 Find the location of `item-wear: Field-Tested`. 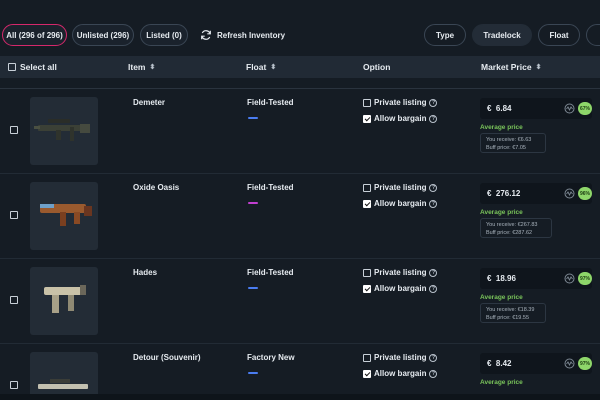

item-wear: Field-Tested is located at coordinates (270, 272).